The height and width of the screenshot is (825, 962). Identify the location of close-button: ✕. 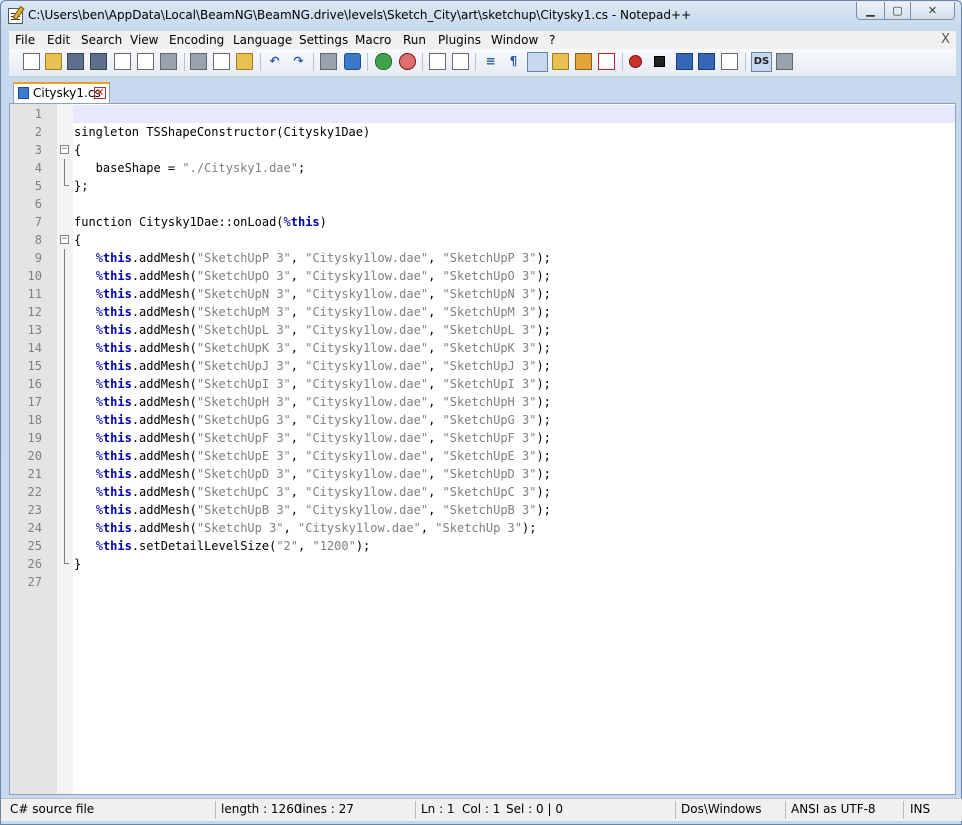
(932, 11).